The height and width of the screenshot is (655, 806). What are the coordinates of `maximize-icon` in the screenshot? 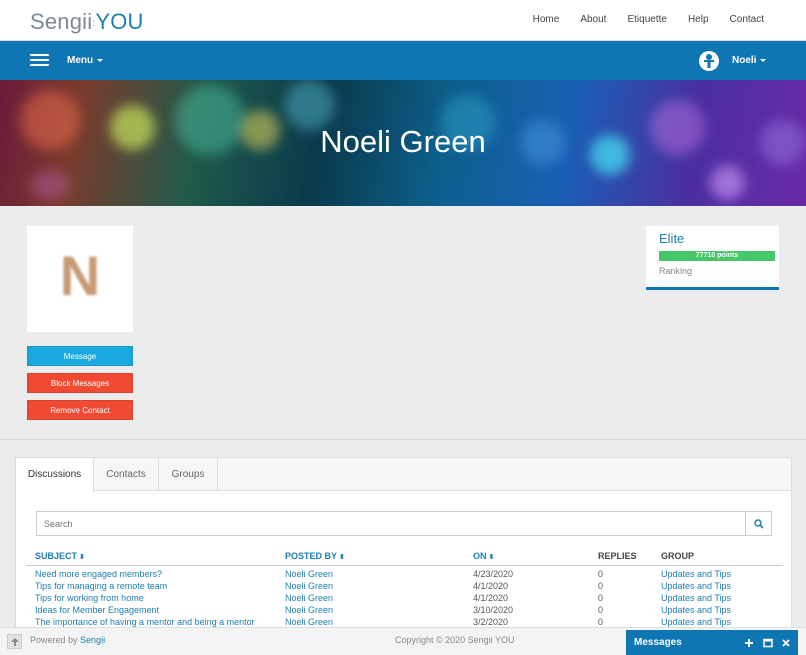 It's located at (768, 642).